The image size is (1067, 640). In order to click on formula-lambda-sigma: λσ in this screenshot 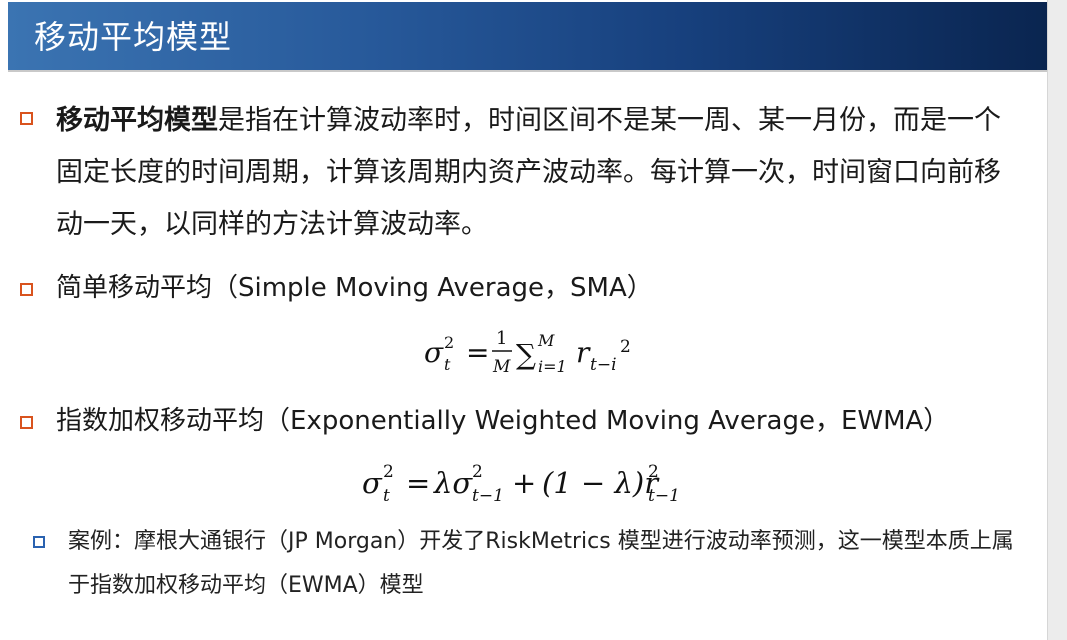, I will do `click(453, 483)`.